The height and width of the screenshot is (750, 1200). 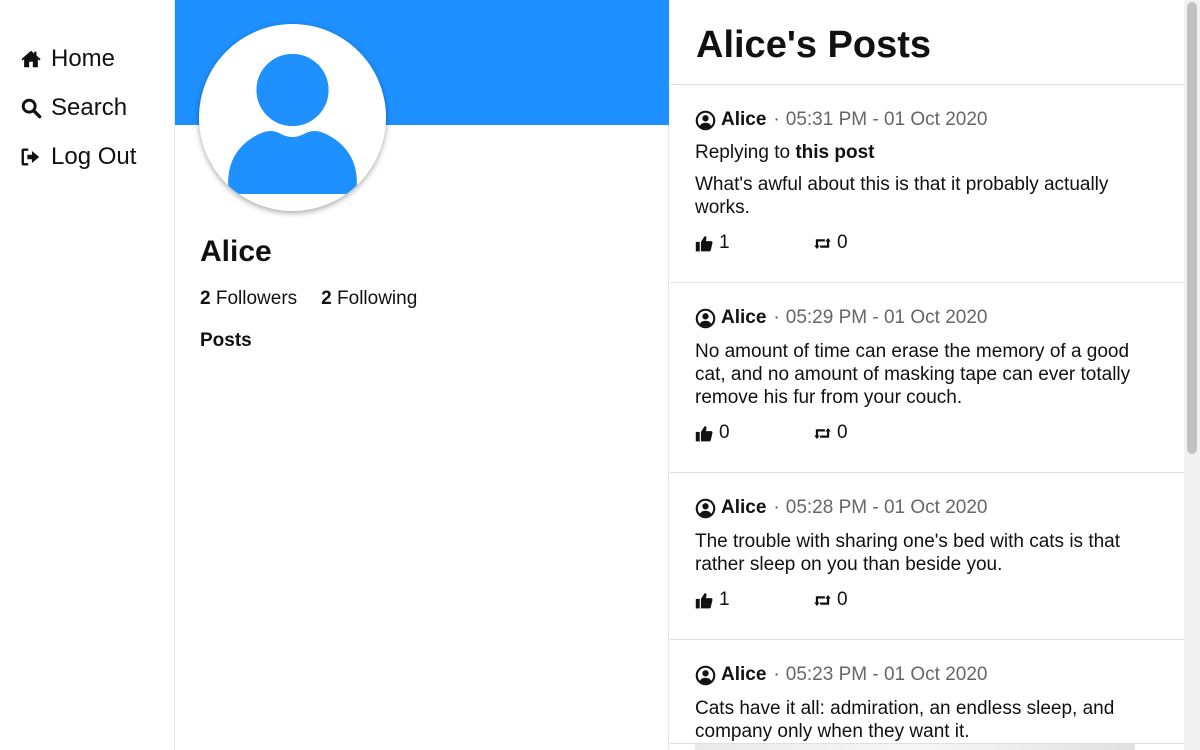 What do you see at coordinates (31, 59) in the screenshot?
I see `home-icon` at bounding box center [31, 59].